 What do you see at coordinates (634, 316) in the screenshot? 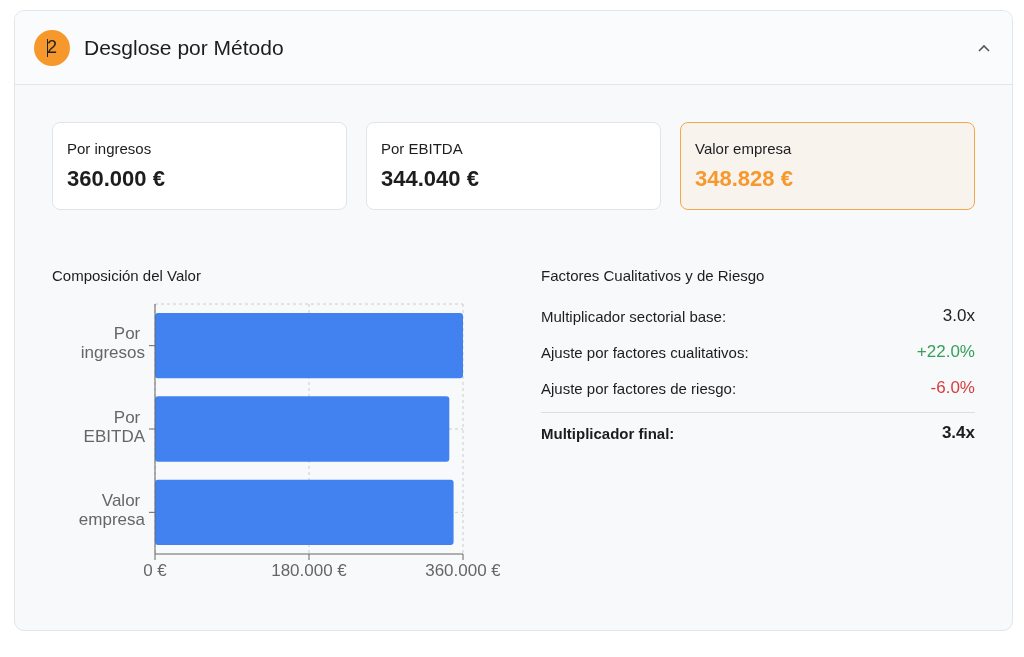
I see `factor-label: Multiplicador sectorial base:` at bounding box center [634, 316].